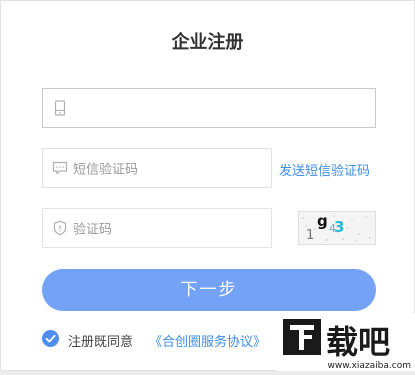 Image resolution: width=415 pixels, height=375 pixels. I want to click on captcha-char: 1, so click(310, 235).